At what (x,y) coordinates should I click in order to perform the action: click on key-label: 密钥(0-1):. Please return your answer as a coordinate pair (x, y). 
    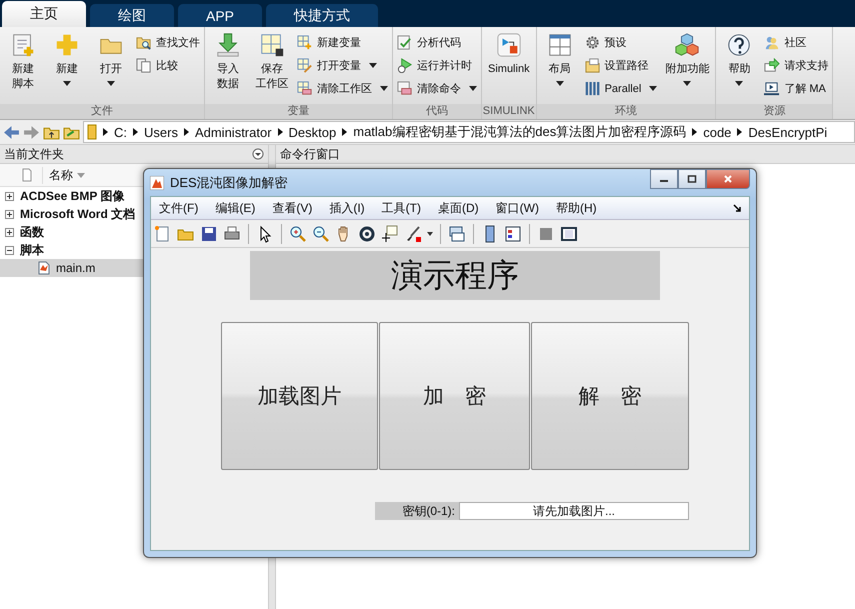
    Looking at the image, I should click on (417, 511).